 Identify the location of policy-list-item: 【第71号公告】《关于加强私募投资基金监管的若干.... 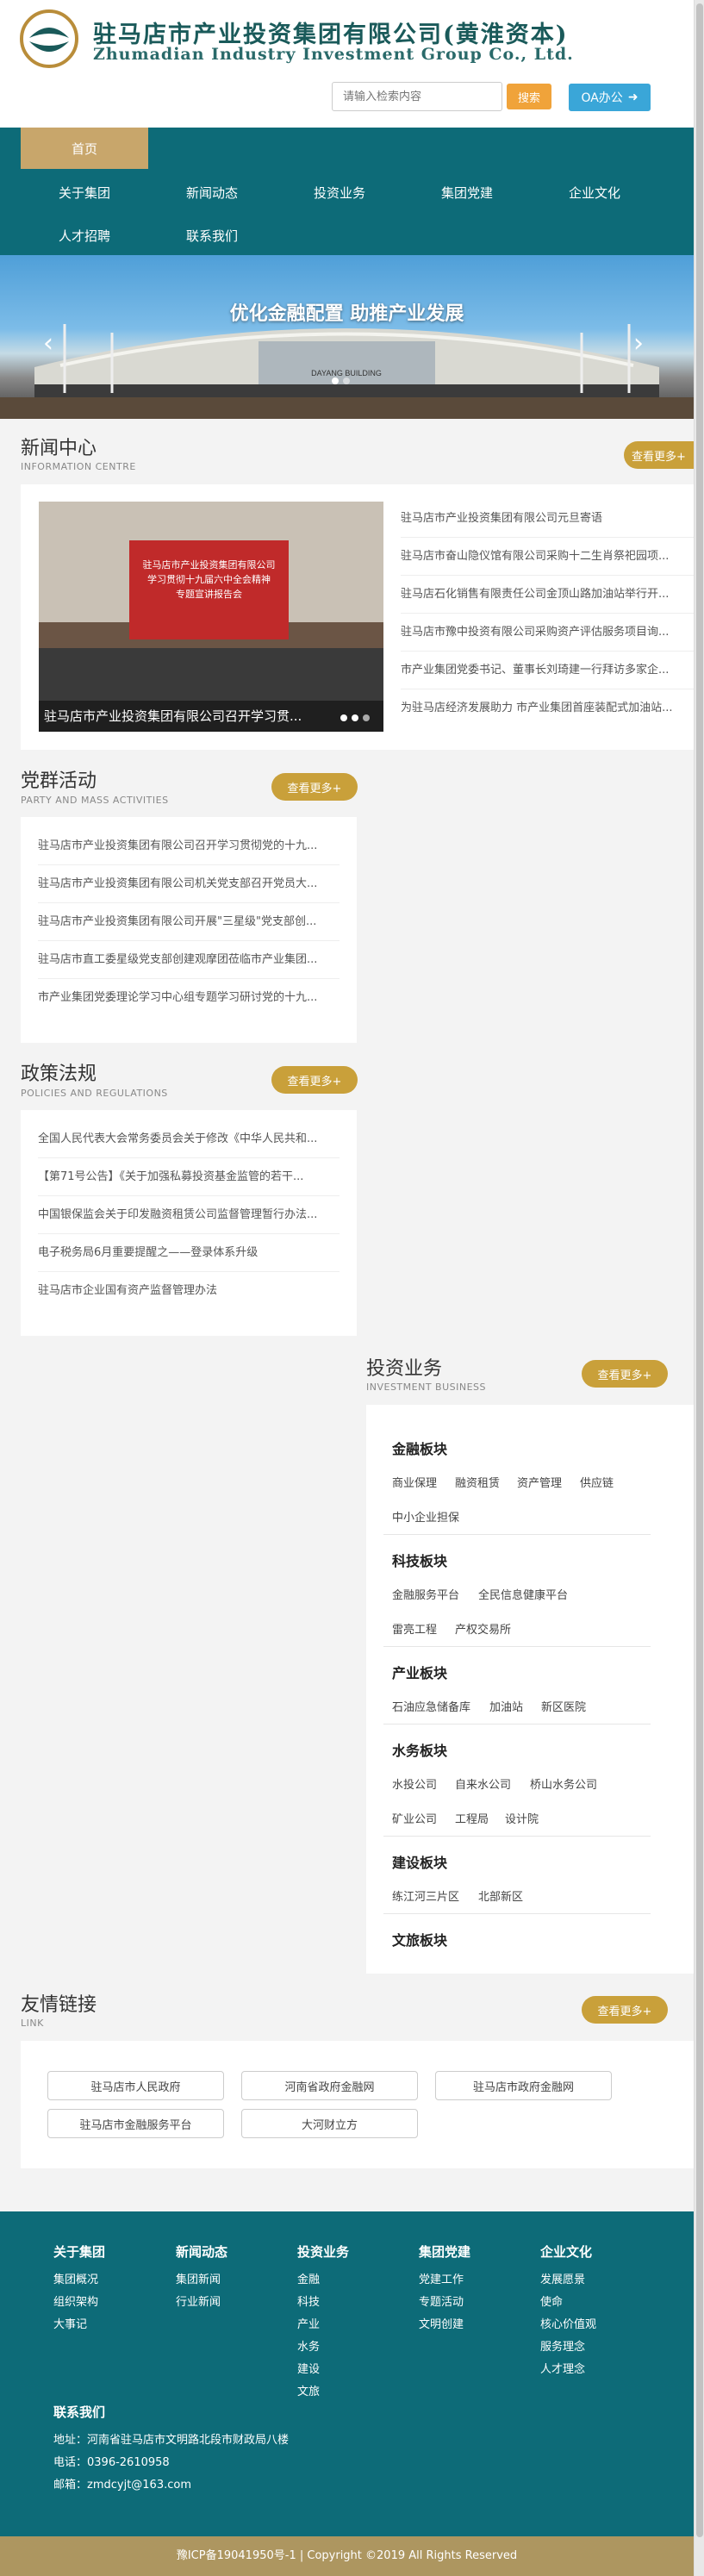
(189, 1177).